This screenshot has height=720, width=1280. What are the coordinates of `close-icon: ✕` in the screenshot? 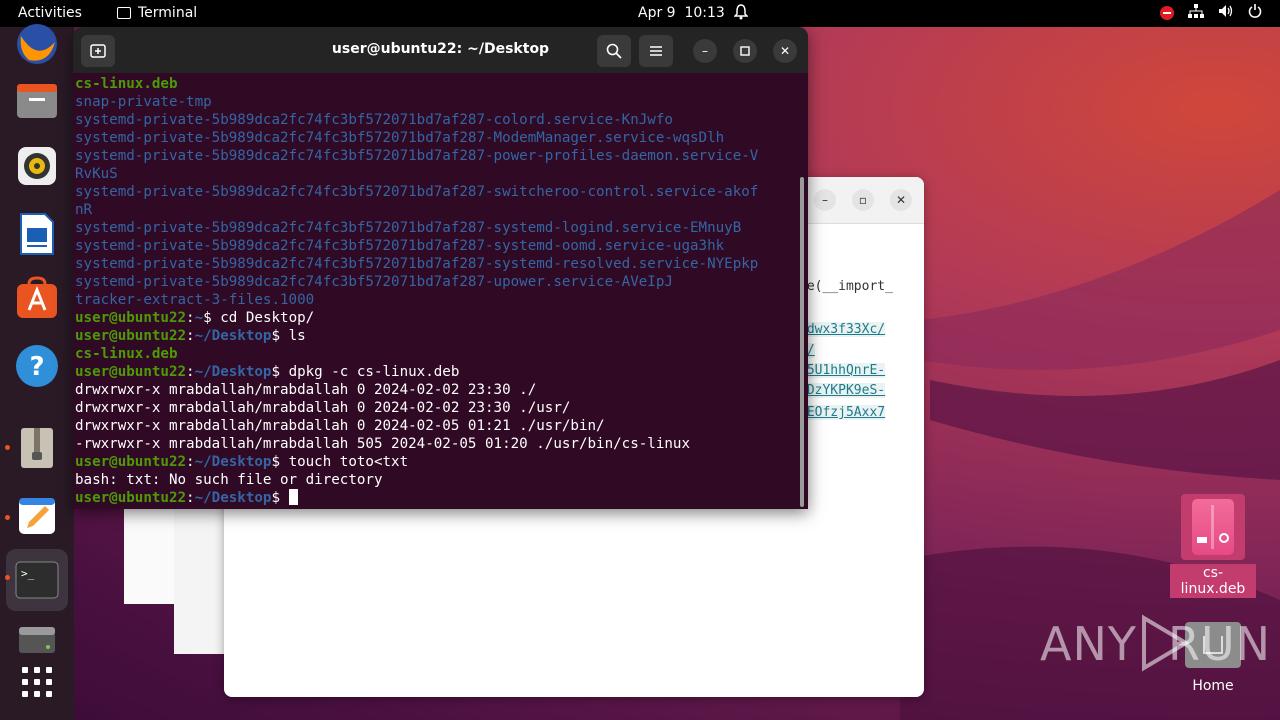 It's located at (785, 51).